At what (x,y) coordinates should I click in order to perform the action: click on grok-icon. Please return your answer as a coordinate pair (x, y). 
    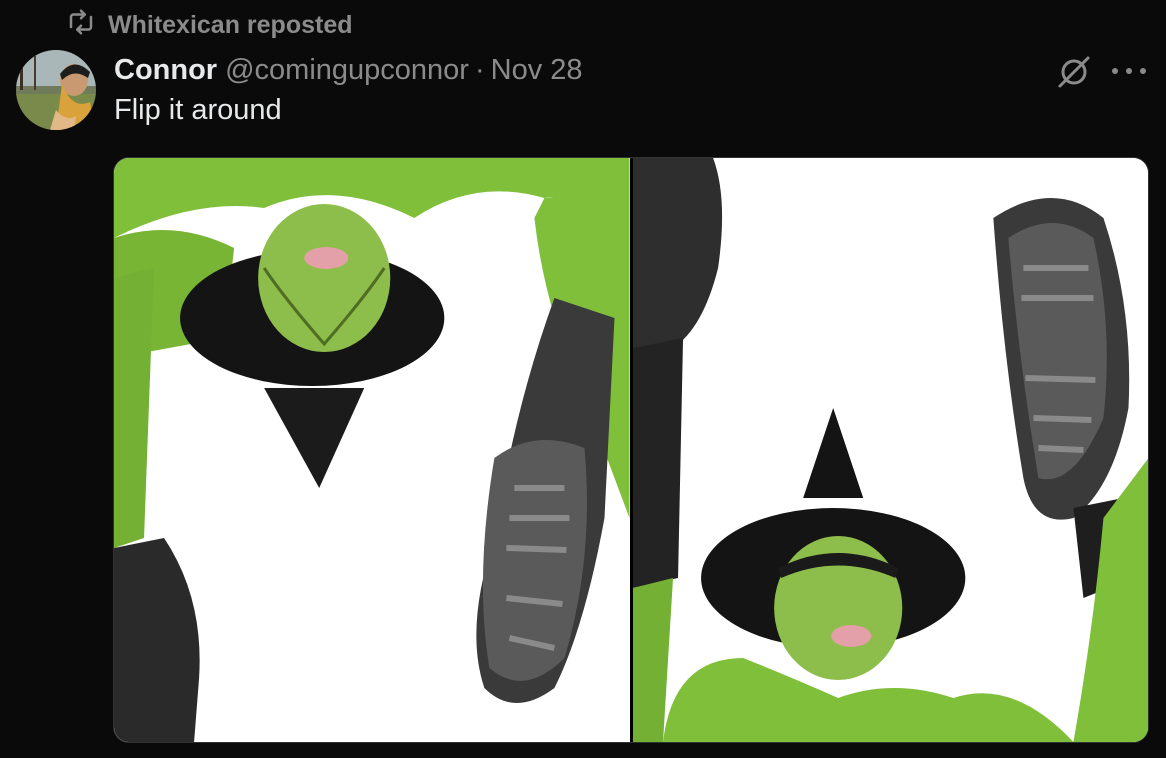
    Looking at the image, I should click on (1074, 72).